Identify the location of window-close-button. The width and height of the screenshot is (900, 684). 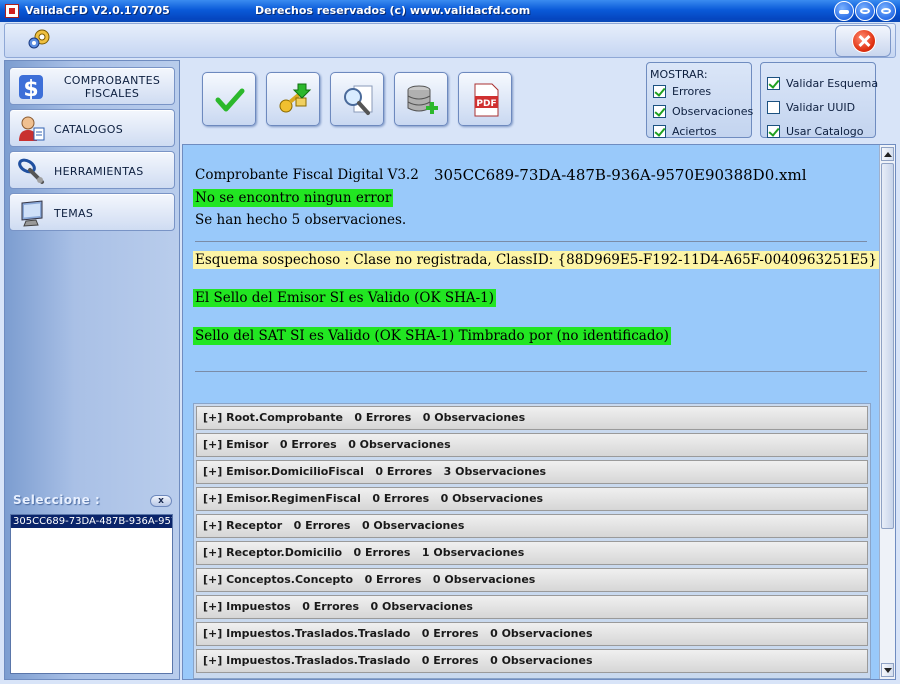
(886, 11).